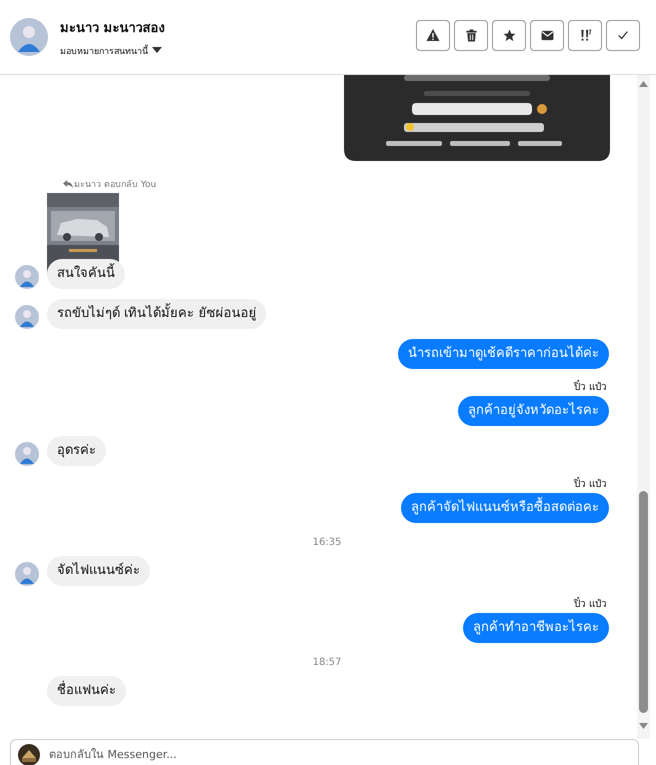 This screenshot has width=656, height=765. What do you see at coordinates (113, 29) in the screenshot?
I see `contact-name: มะนาว มะนาวสอง` at bounding box center [113, 29].